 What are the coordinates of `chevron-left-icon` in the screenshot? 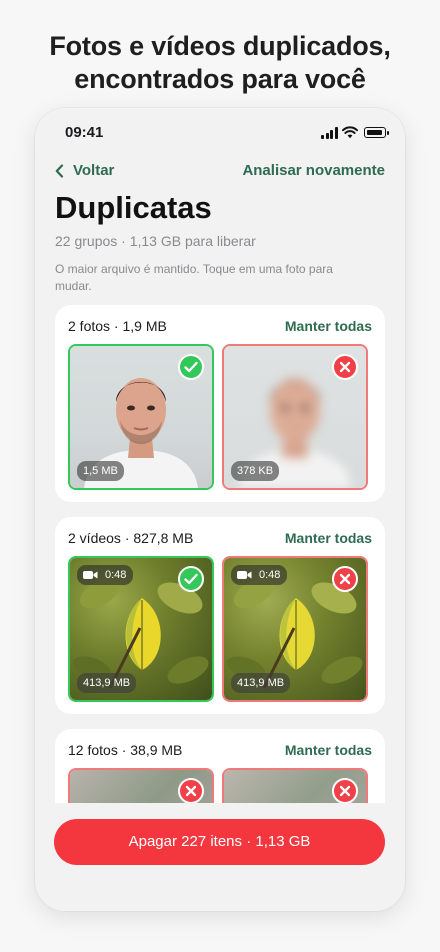 It's located at (59, 170).